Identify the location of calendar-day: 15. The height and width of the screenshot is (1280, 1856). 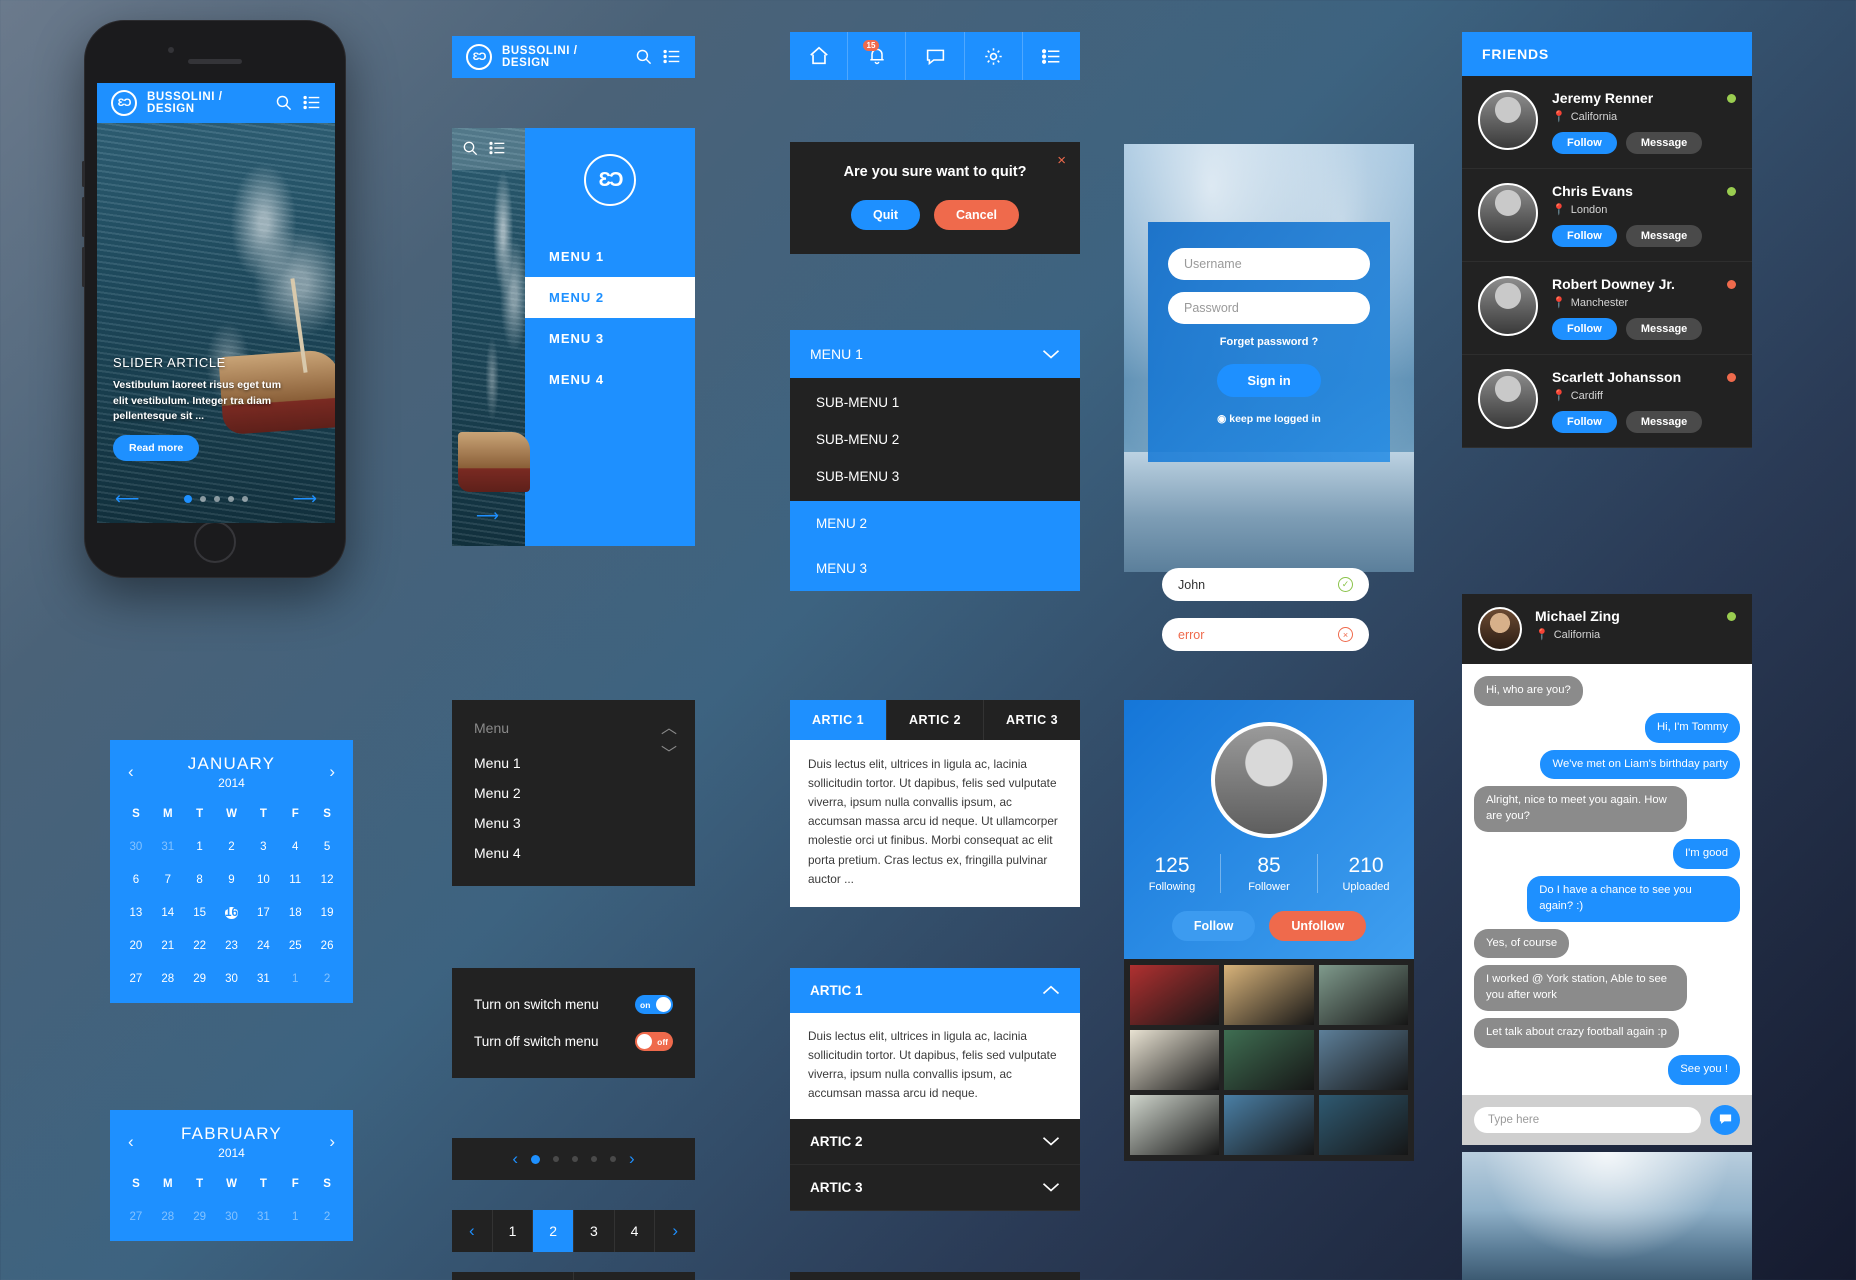
(200, 913).